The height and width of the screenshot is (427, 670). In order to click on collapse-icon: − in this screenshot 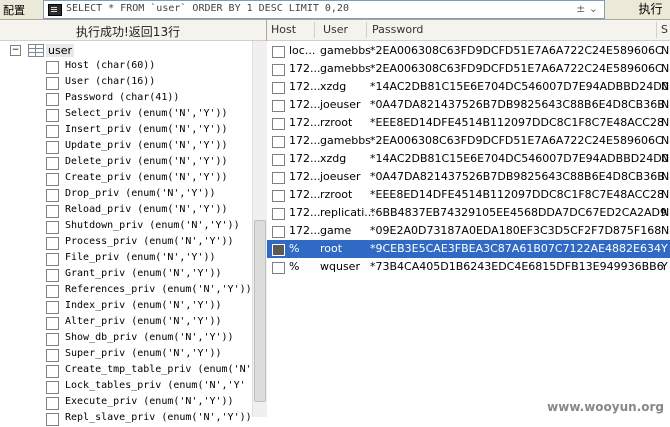, I will do `click(15, 50)`.